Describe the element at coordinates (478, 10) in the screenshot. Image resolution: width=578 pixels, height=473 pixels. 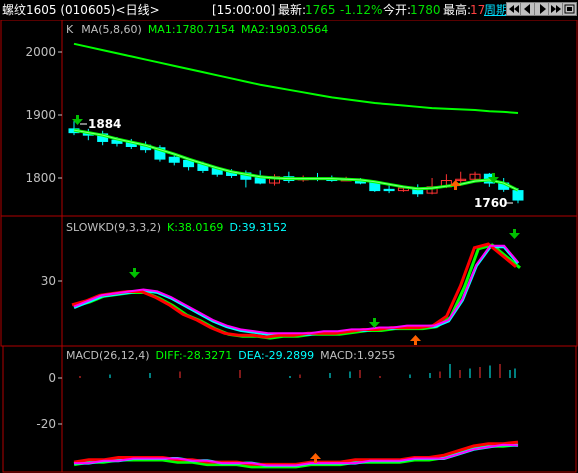
I see `high-value: 17` at that location.